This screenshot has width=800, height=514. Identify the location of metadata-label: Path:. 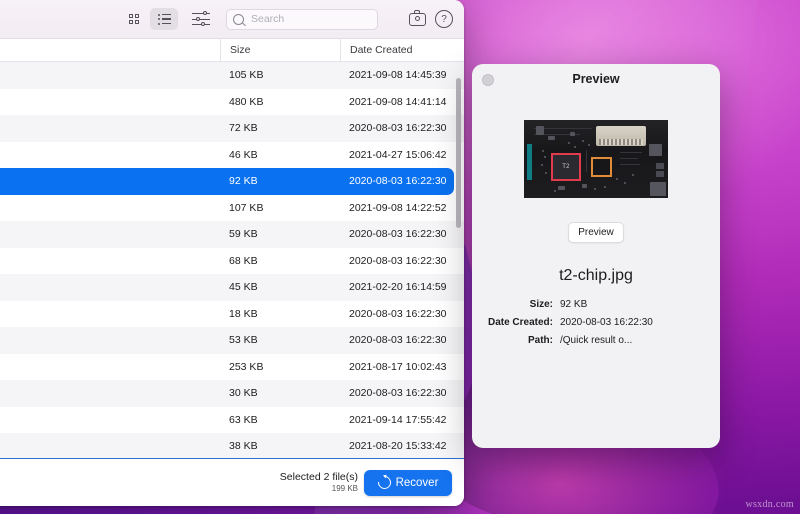
(540, 340).